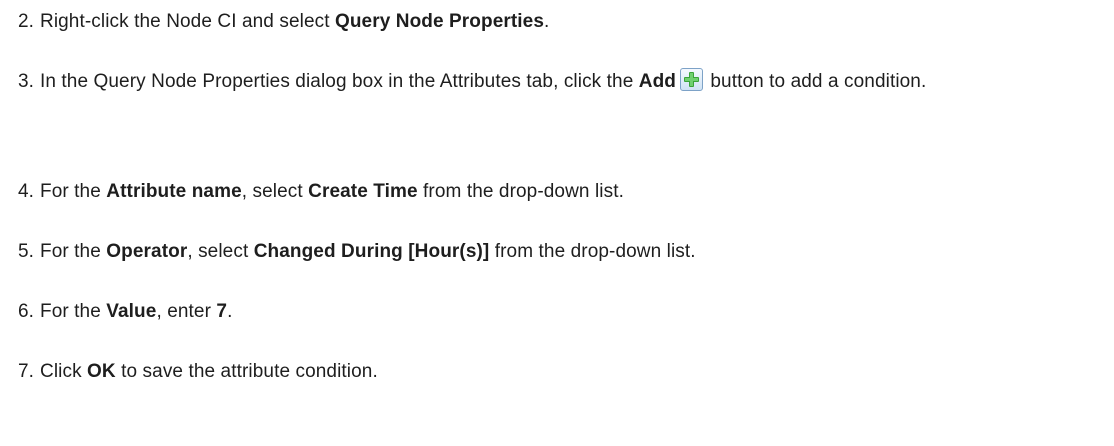 The height and width of the screenshot is (446, 1114). I want to click on step-text-part: button to add a condition., so click(815, 81).